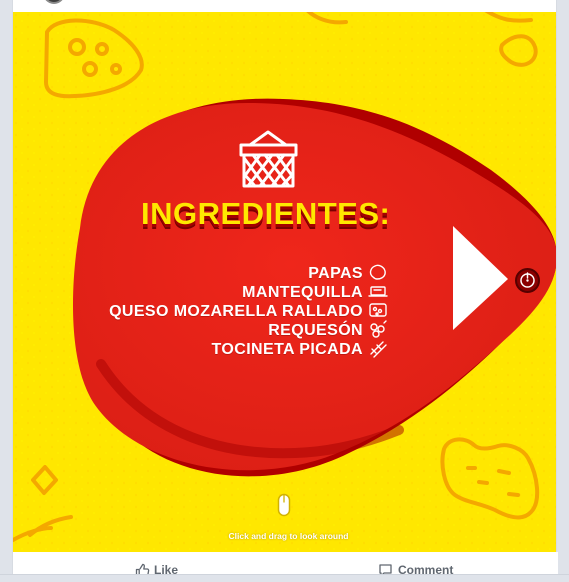 Image resolution: width=569 pixels, height=582 pixels. I want to click on feed-divider, so click(284, 578).